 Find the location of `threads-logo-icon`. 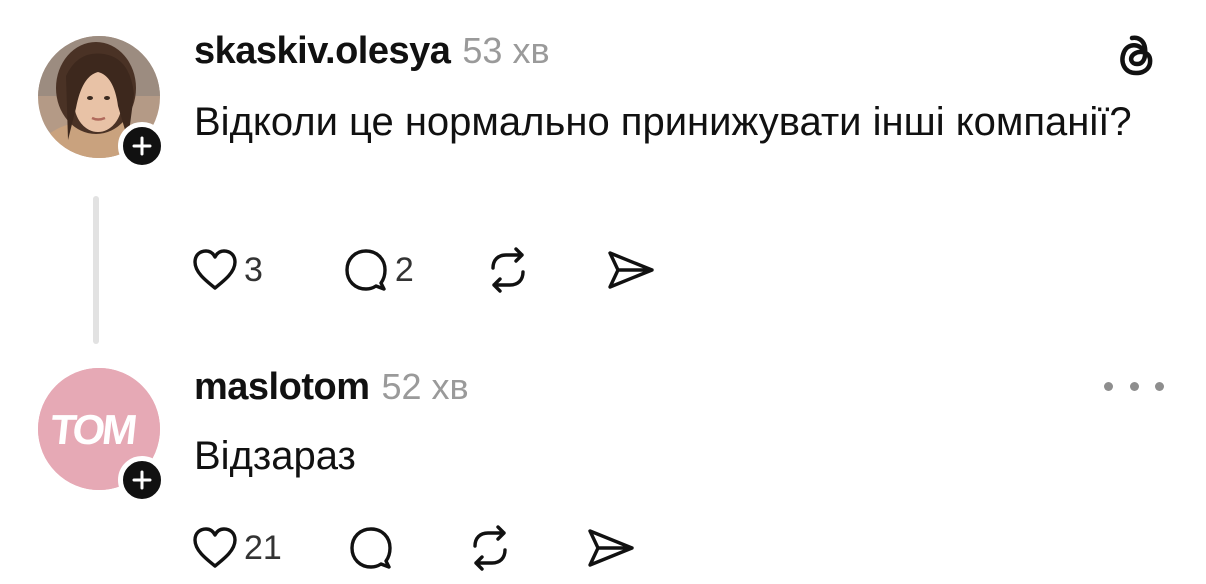

threads-logo-icon is located at coordinates (1136, 56).